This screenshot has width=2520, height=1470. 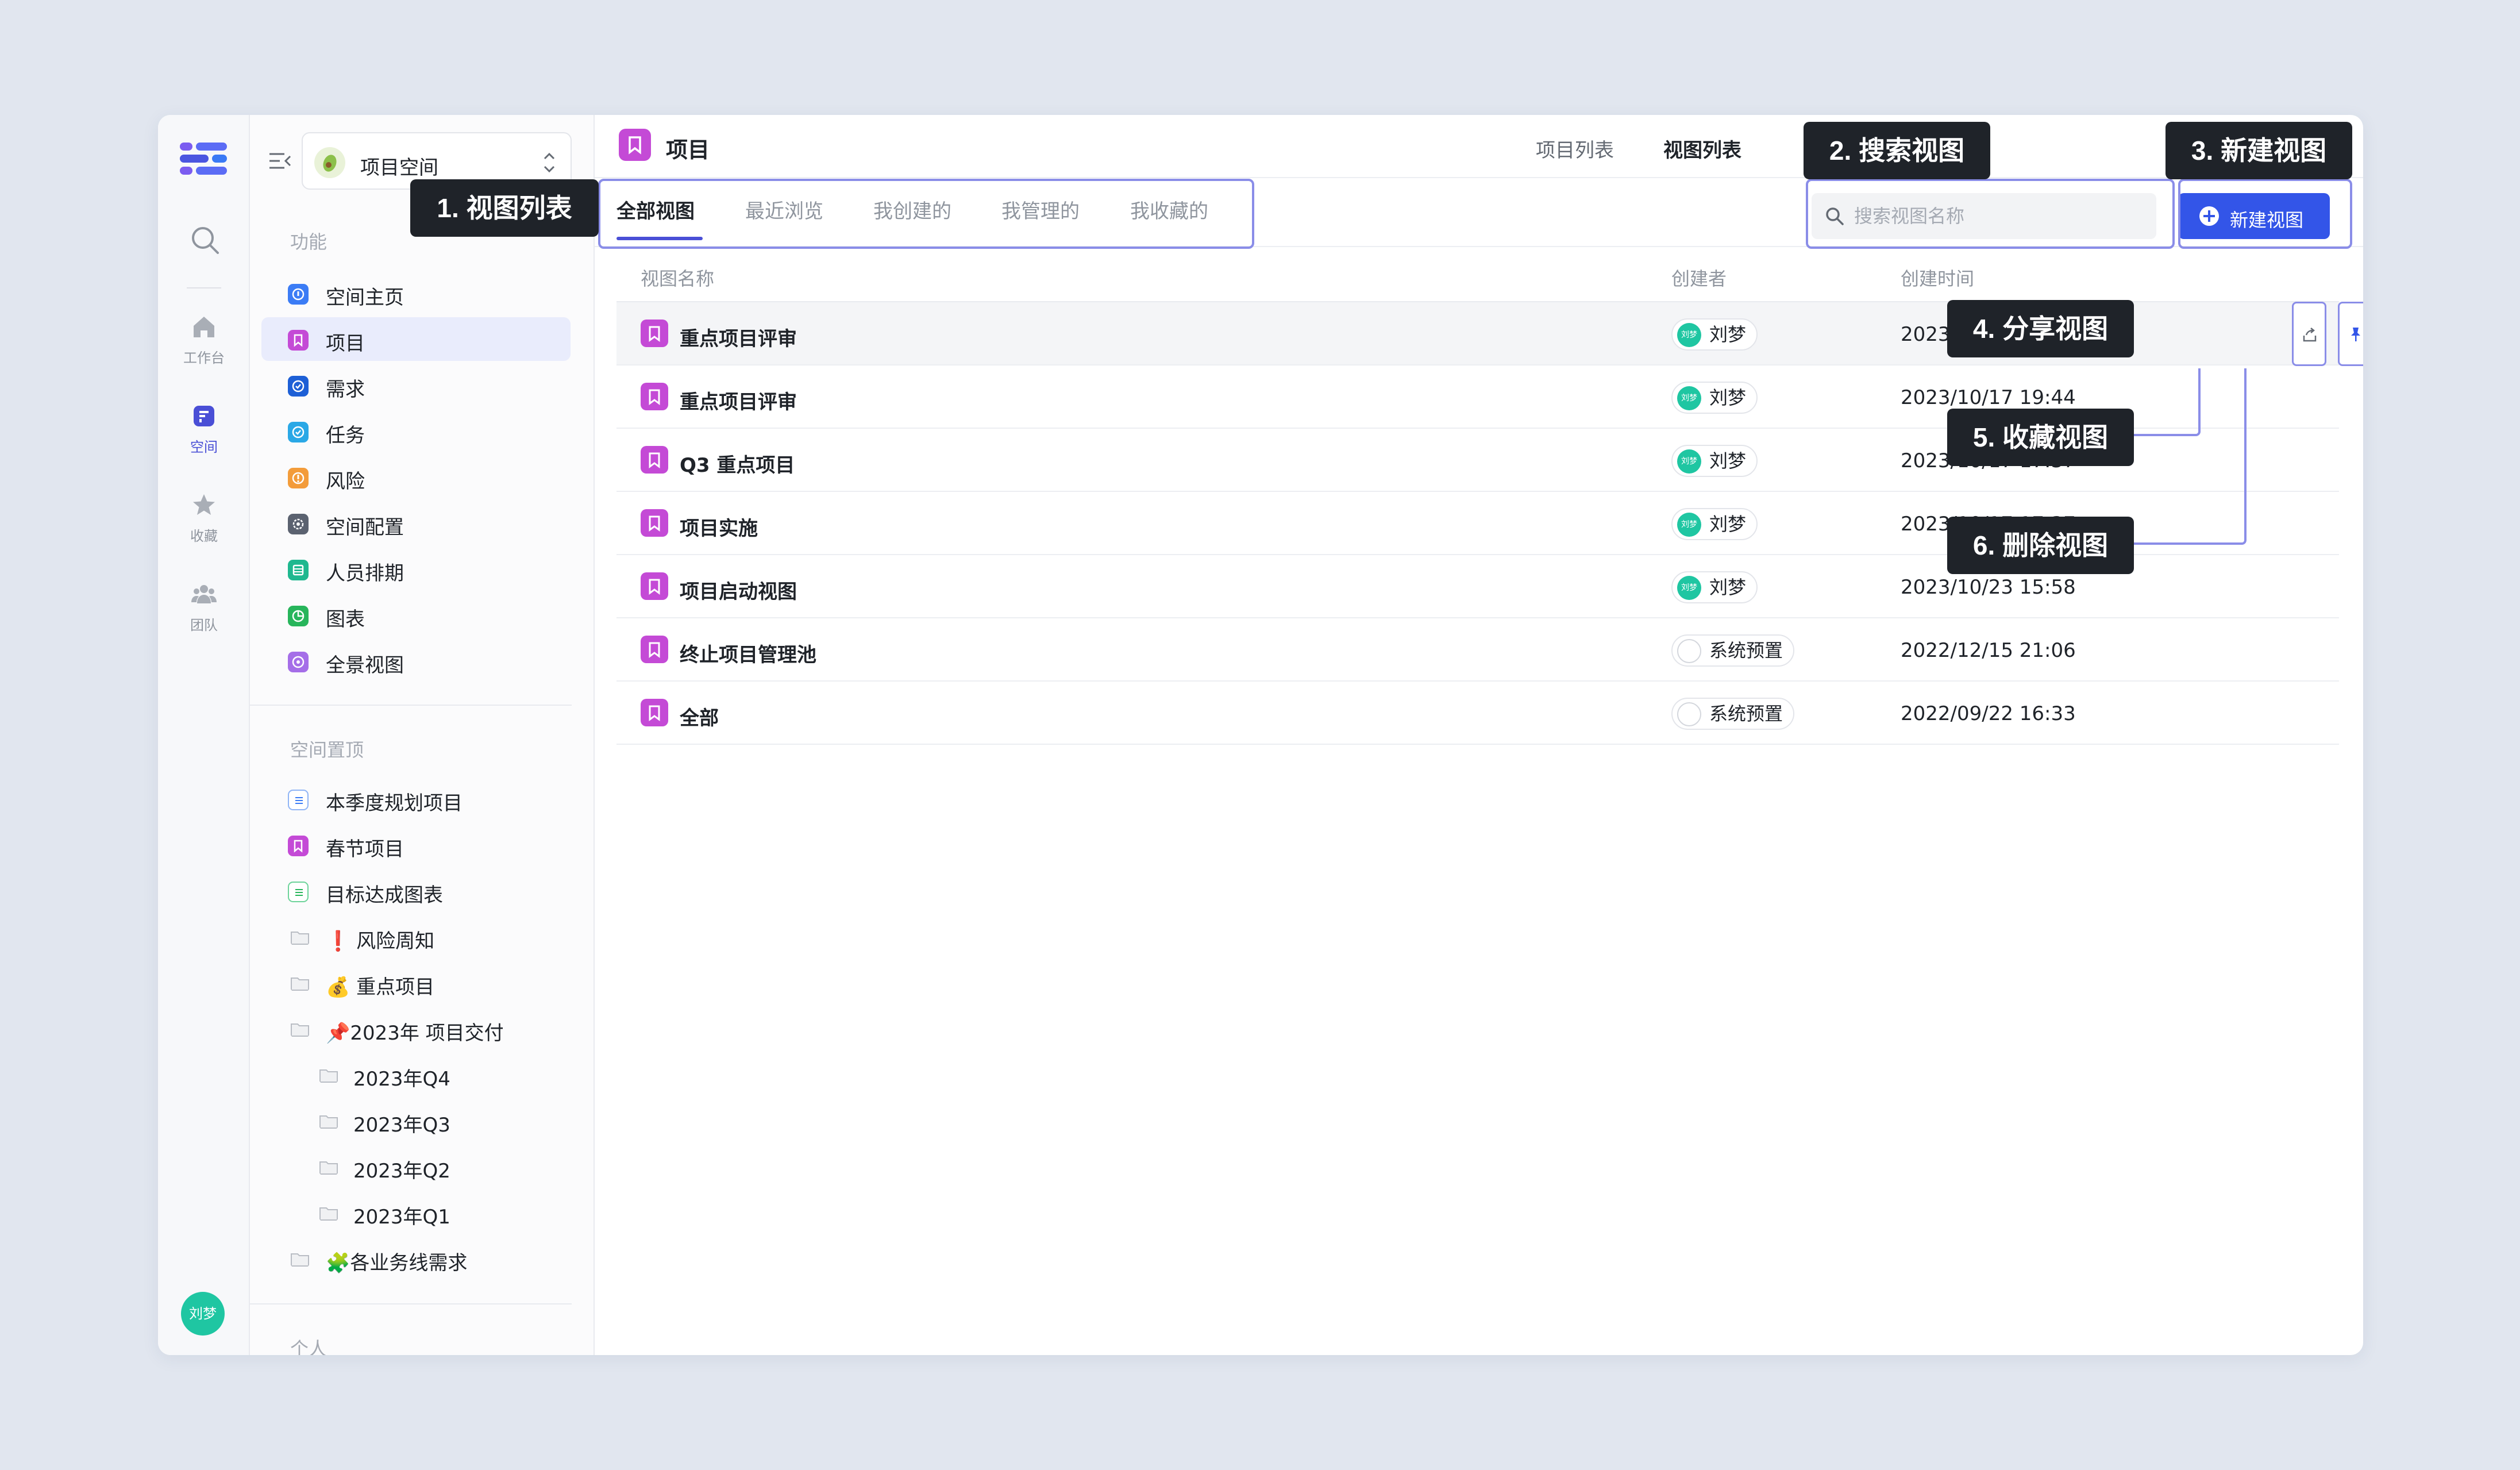 What do you see at coordinates (346, 389) in the screenshot?
I see `sidebar-item-label: 需求` at bounding box center [346, 389].